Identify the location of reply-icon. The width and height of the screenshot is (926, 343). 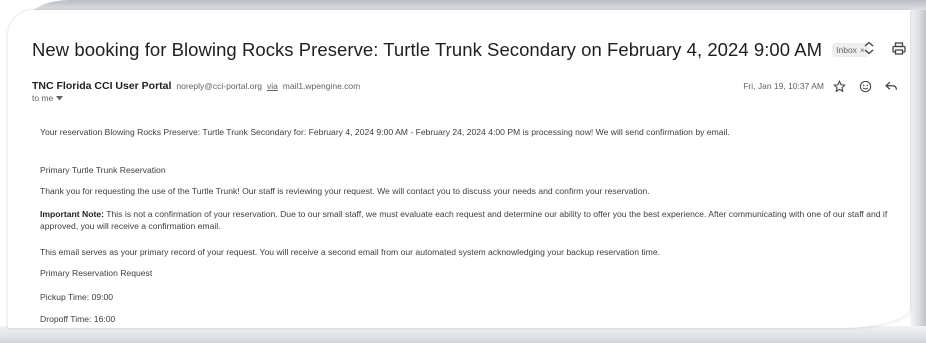
(891, 86).